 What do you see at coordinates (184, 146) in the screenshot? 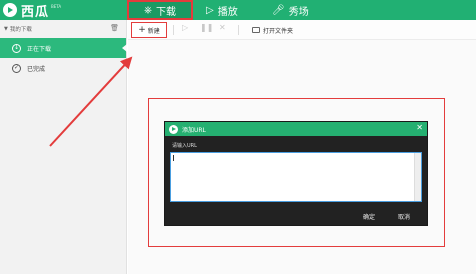
I see `url-prompt-label: 请输入URL` at bounding box center [184, 146].